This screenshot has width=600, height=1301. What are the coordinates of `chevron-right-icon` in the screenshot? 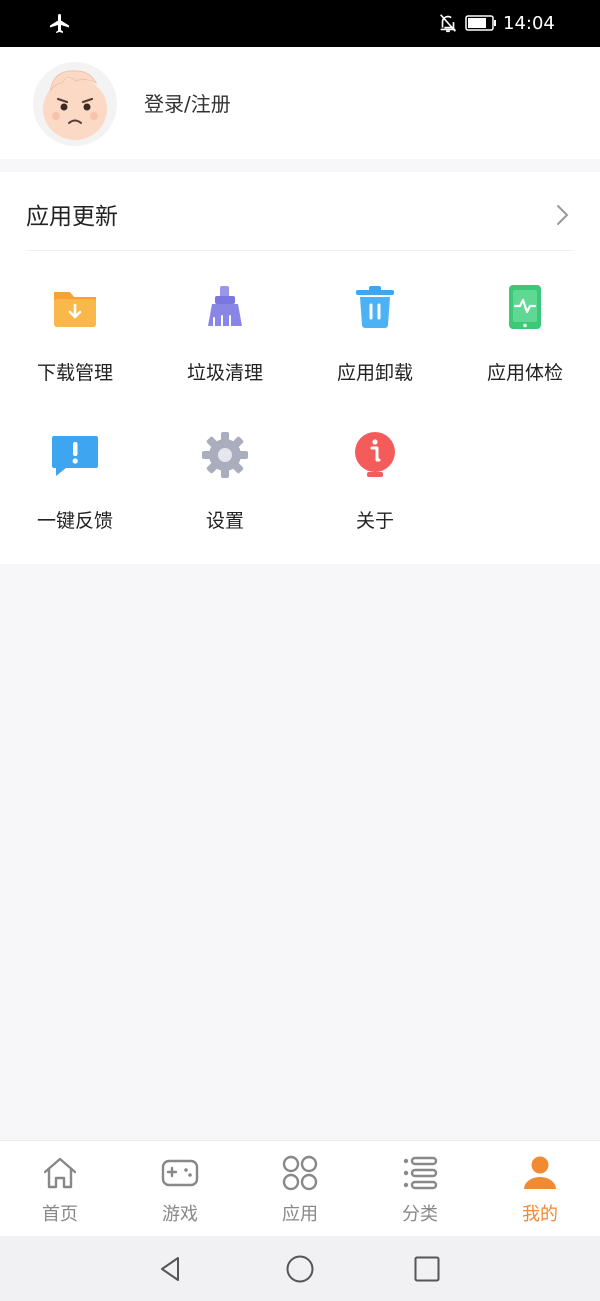 It's located at (563, 215).